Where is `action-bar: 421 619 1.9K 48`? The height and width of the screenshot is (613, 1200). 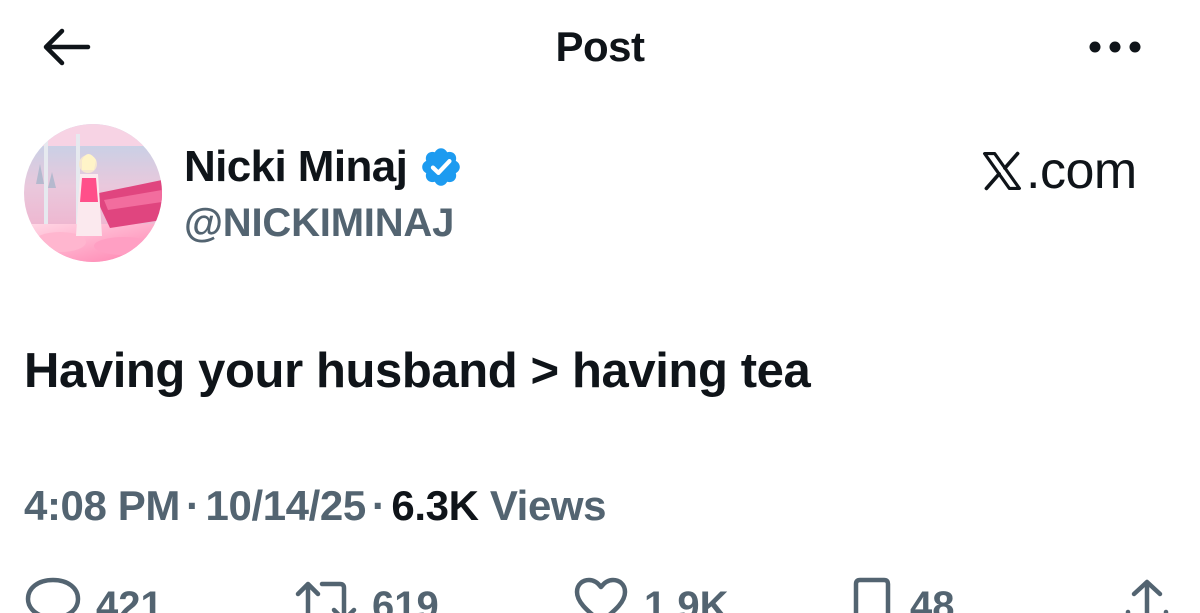
action-bar: 421 619 1.9K 48 is located at coordinates (600, 594).